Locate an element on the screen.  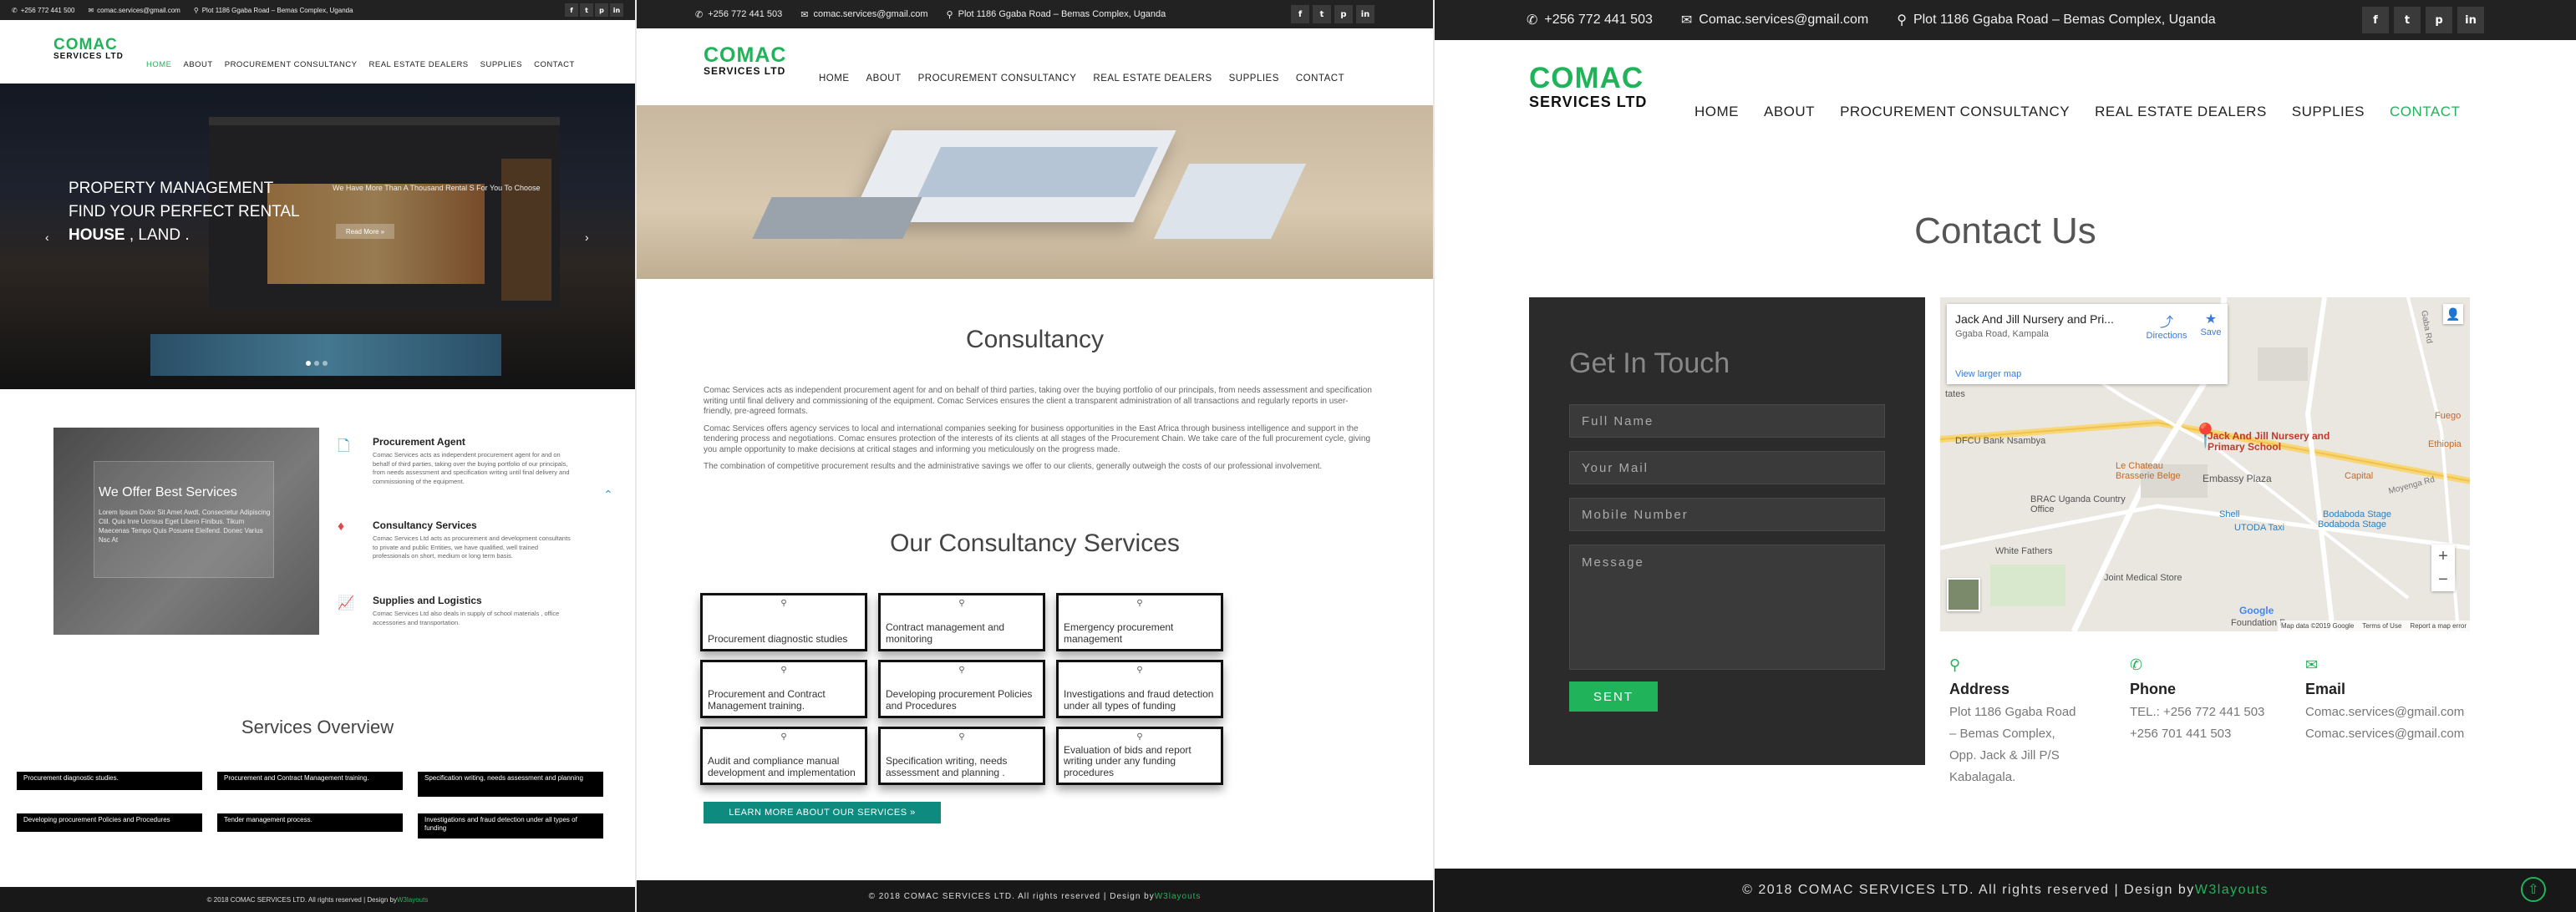
scroll-to-top-icon: ⇧ is located at coordinates (2533, 890).